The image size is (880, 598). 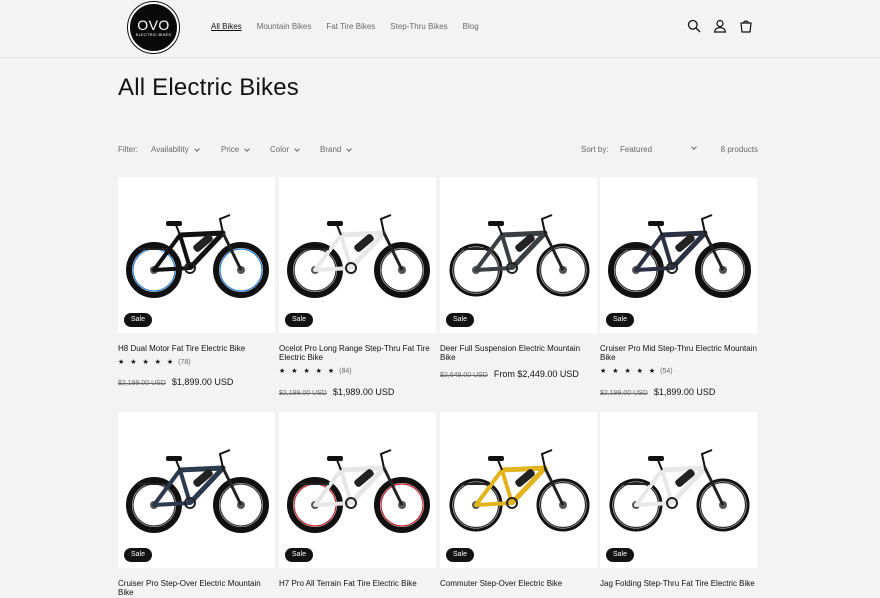 I want to click on review-count: (78), so click(x=184, y=362).